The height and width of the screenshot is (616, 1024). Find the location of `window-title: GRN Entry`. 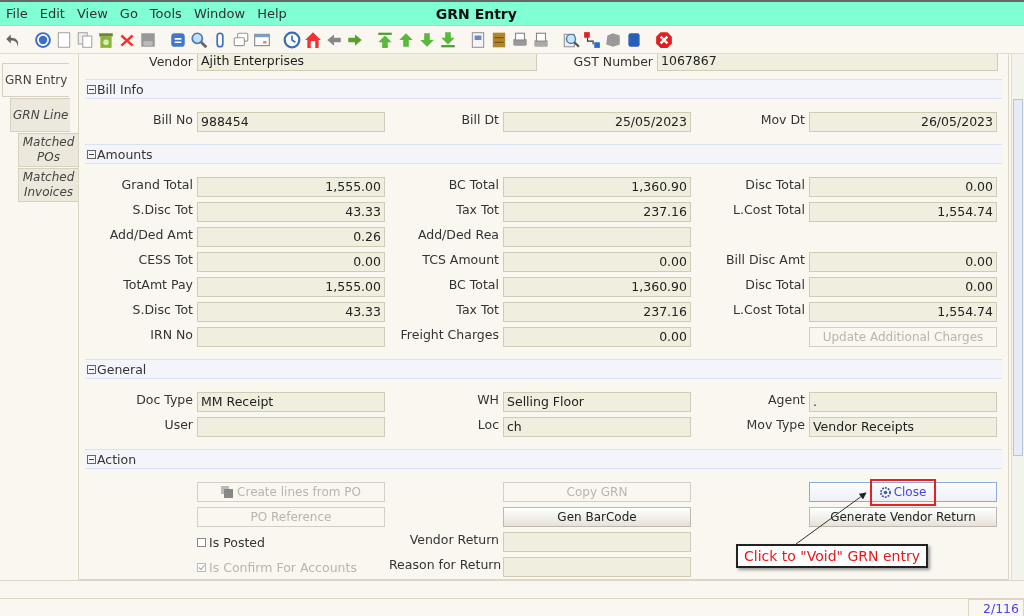

window-title: GRN Entry is located at coordinates (476, 13).